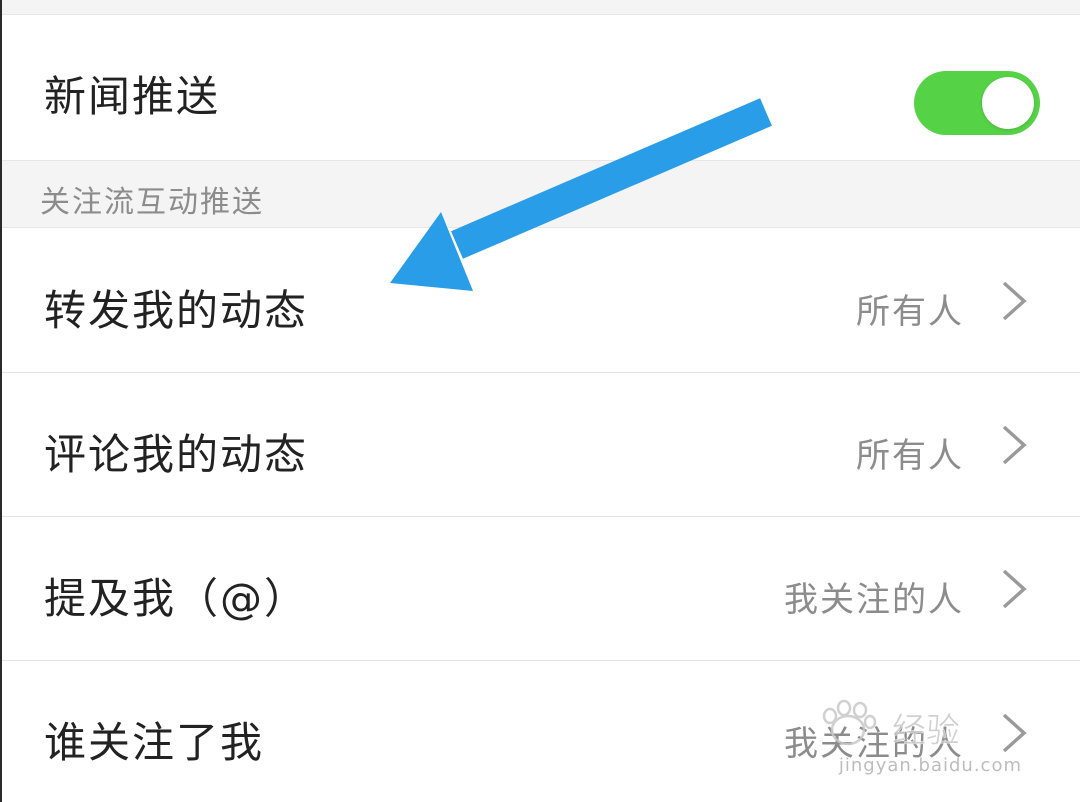  What do you see at coordinates (930, 765) in the screenshot?
I see `watermark-url: jingyan.baidu.com` at bounding box center [930, 765].